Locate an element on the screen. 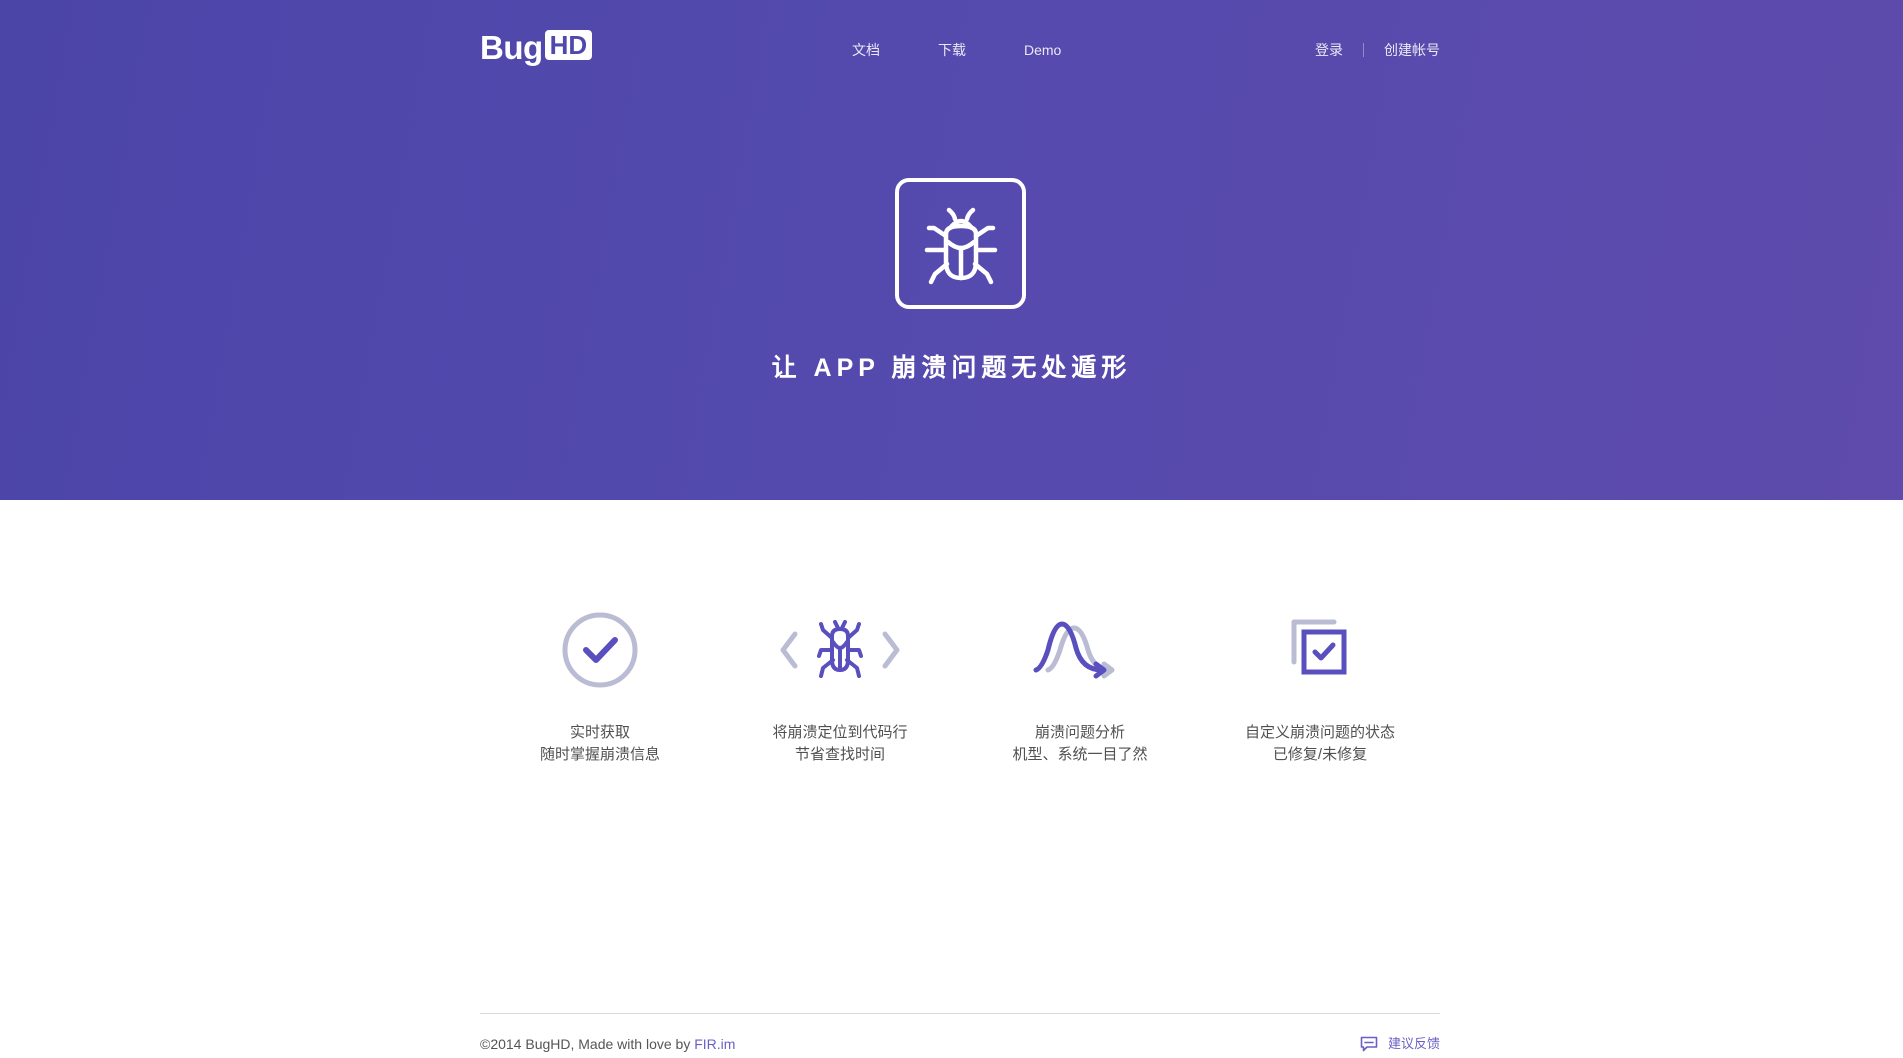  feature-subtitle: 节省查找时间 is located at coordinates (839, 754).